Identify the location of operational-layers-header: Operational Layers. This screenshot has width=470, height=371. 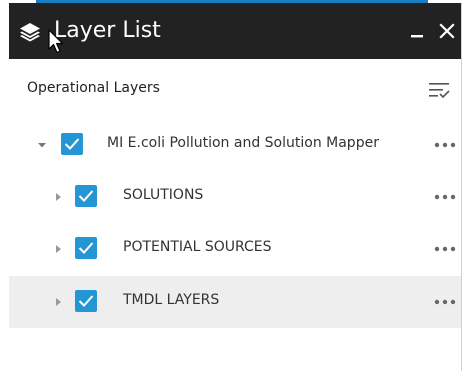
(235, 88).